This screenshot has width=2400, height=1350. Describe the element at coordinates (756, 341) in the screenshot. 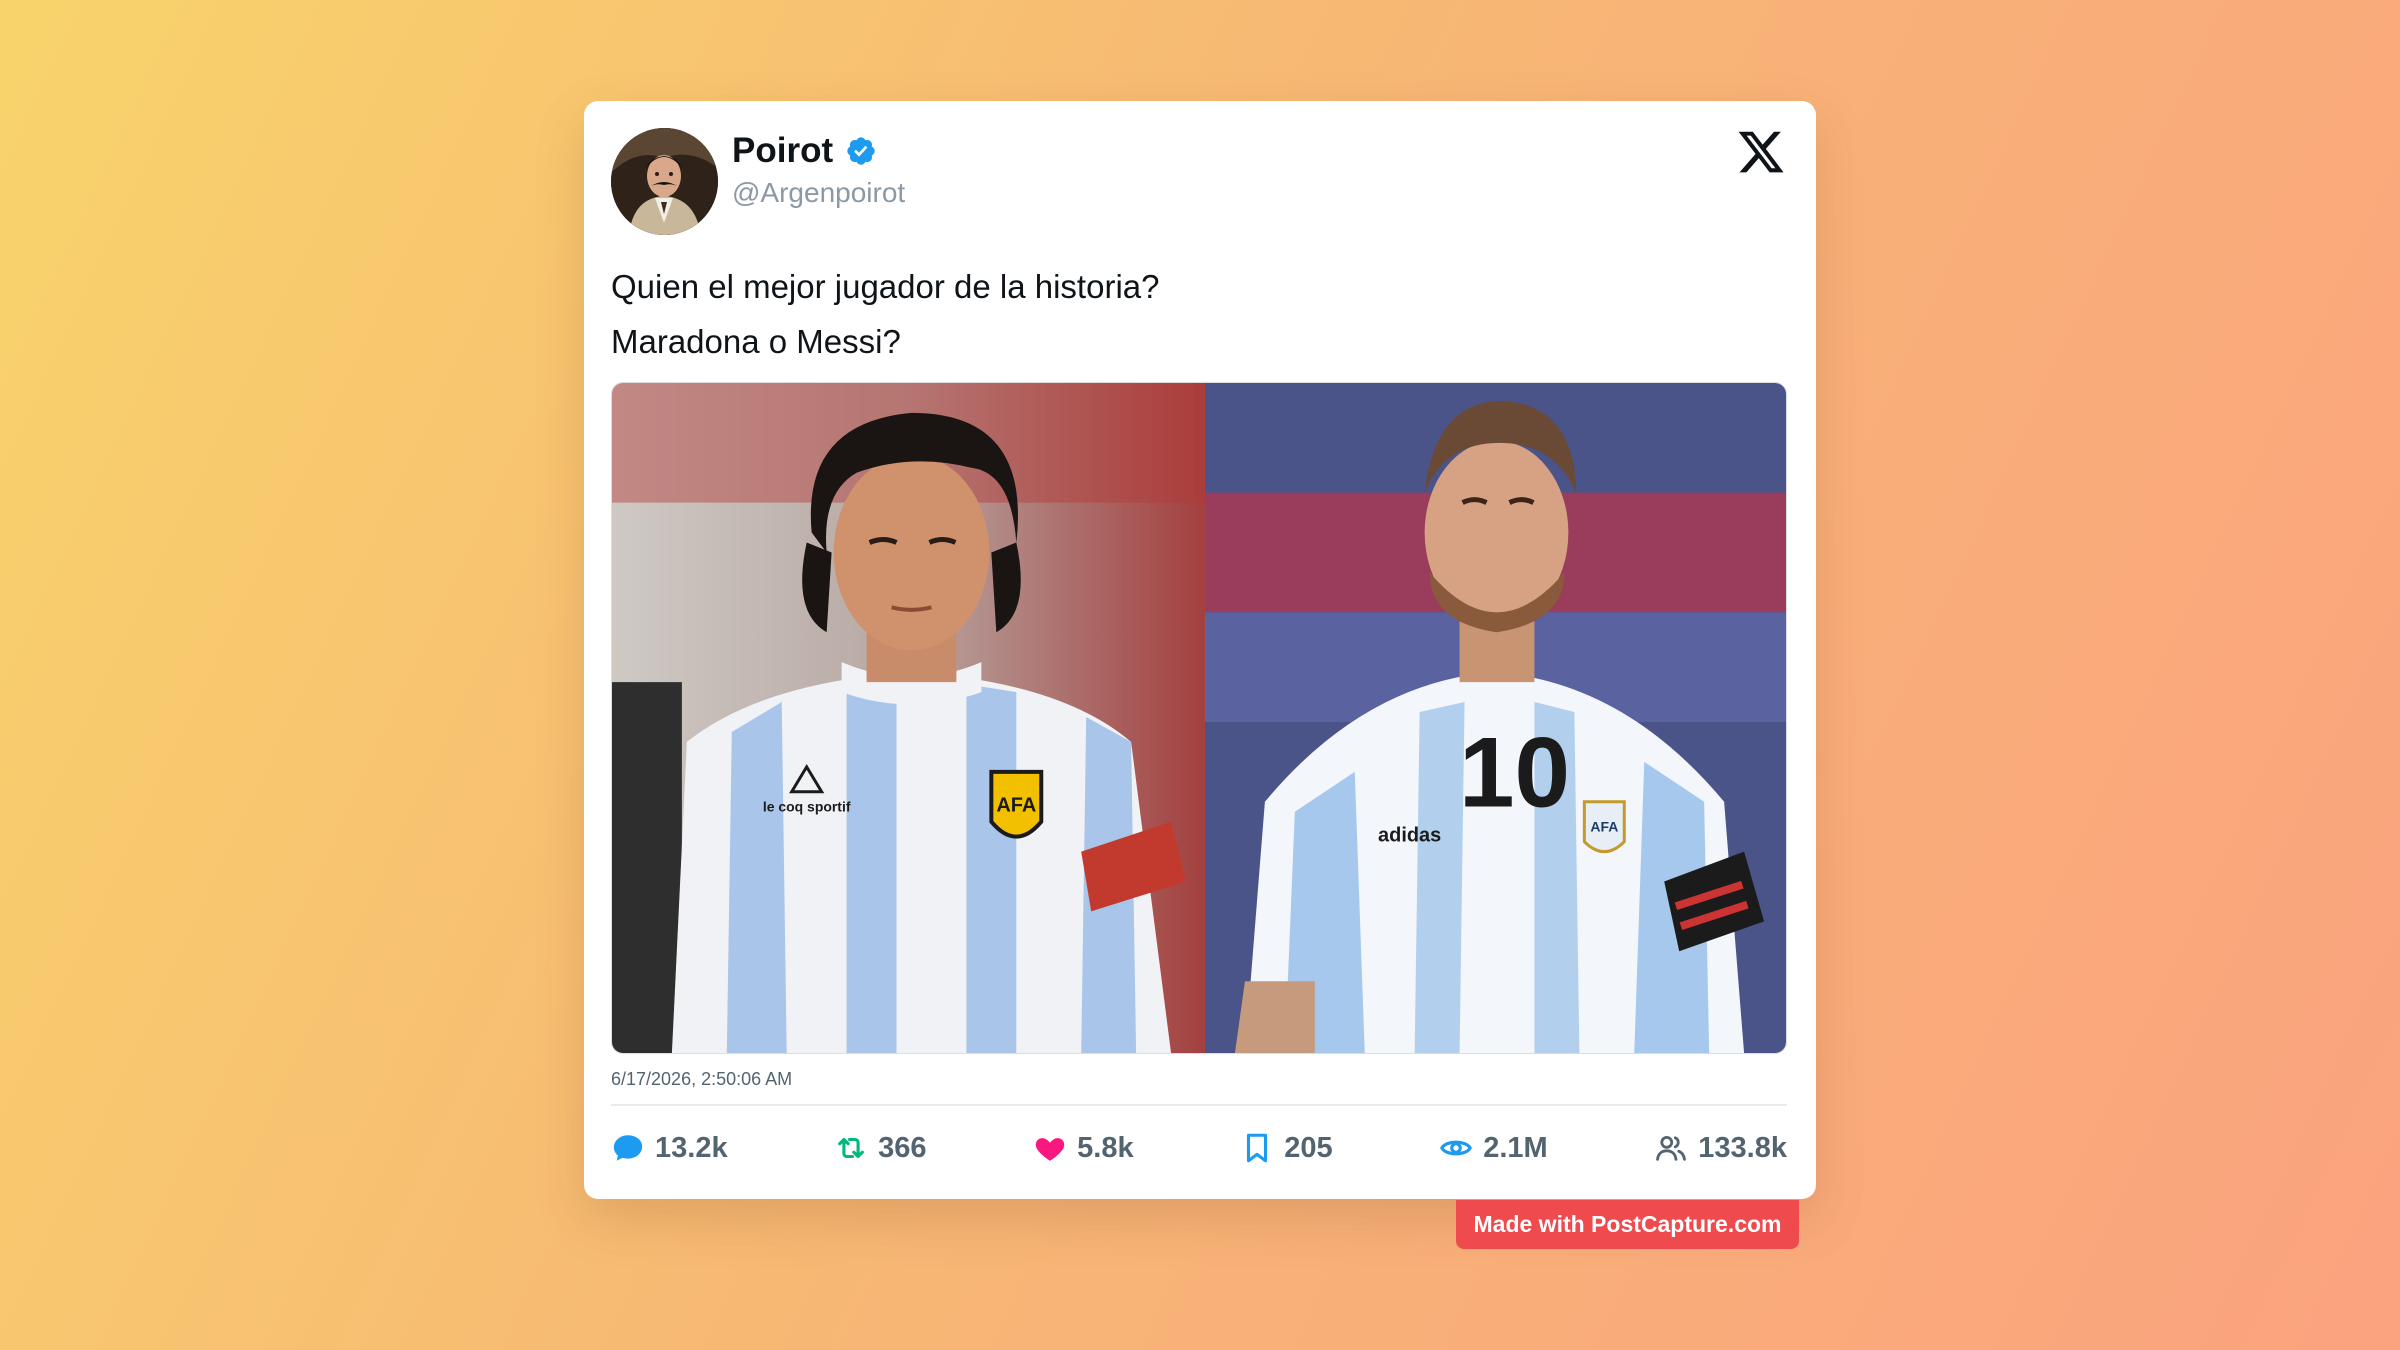

I see `tweet-text-line: Maradona o Messi?` at that location.